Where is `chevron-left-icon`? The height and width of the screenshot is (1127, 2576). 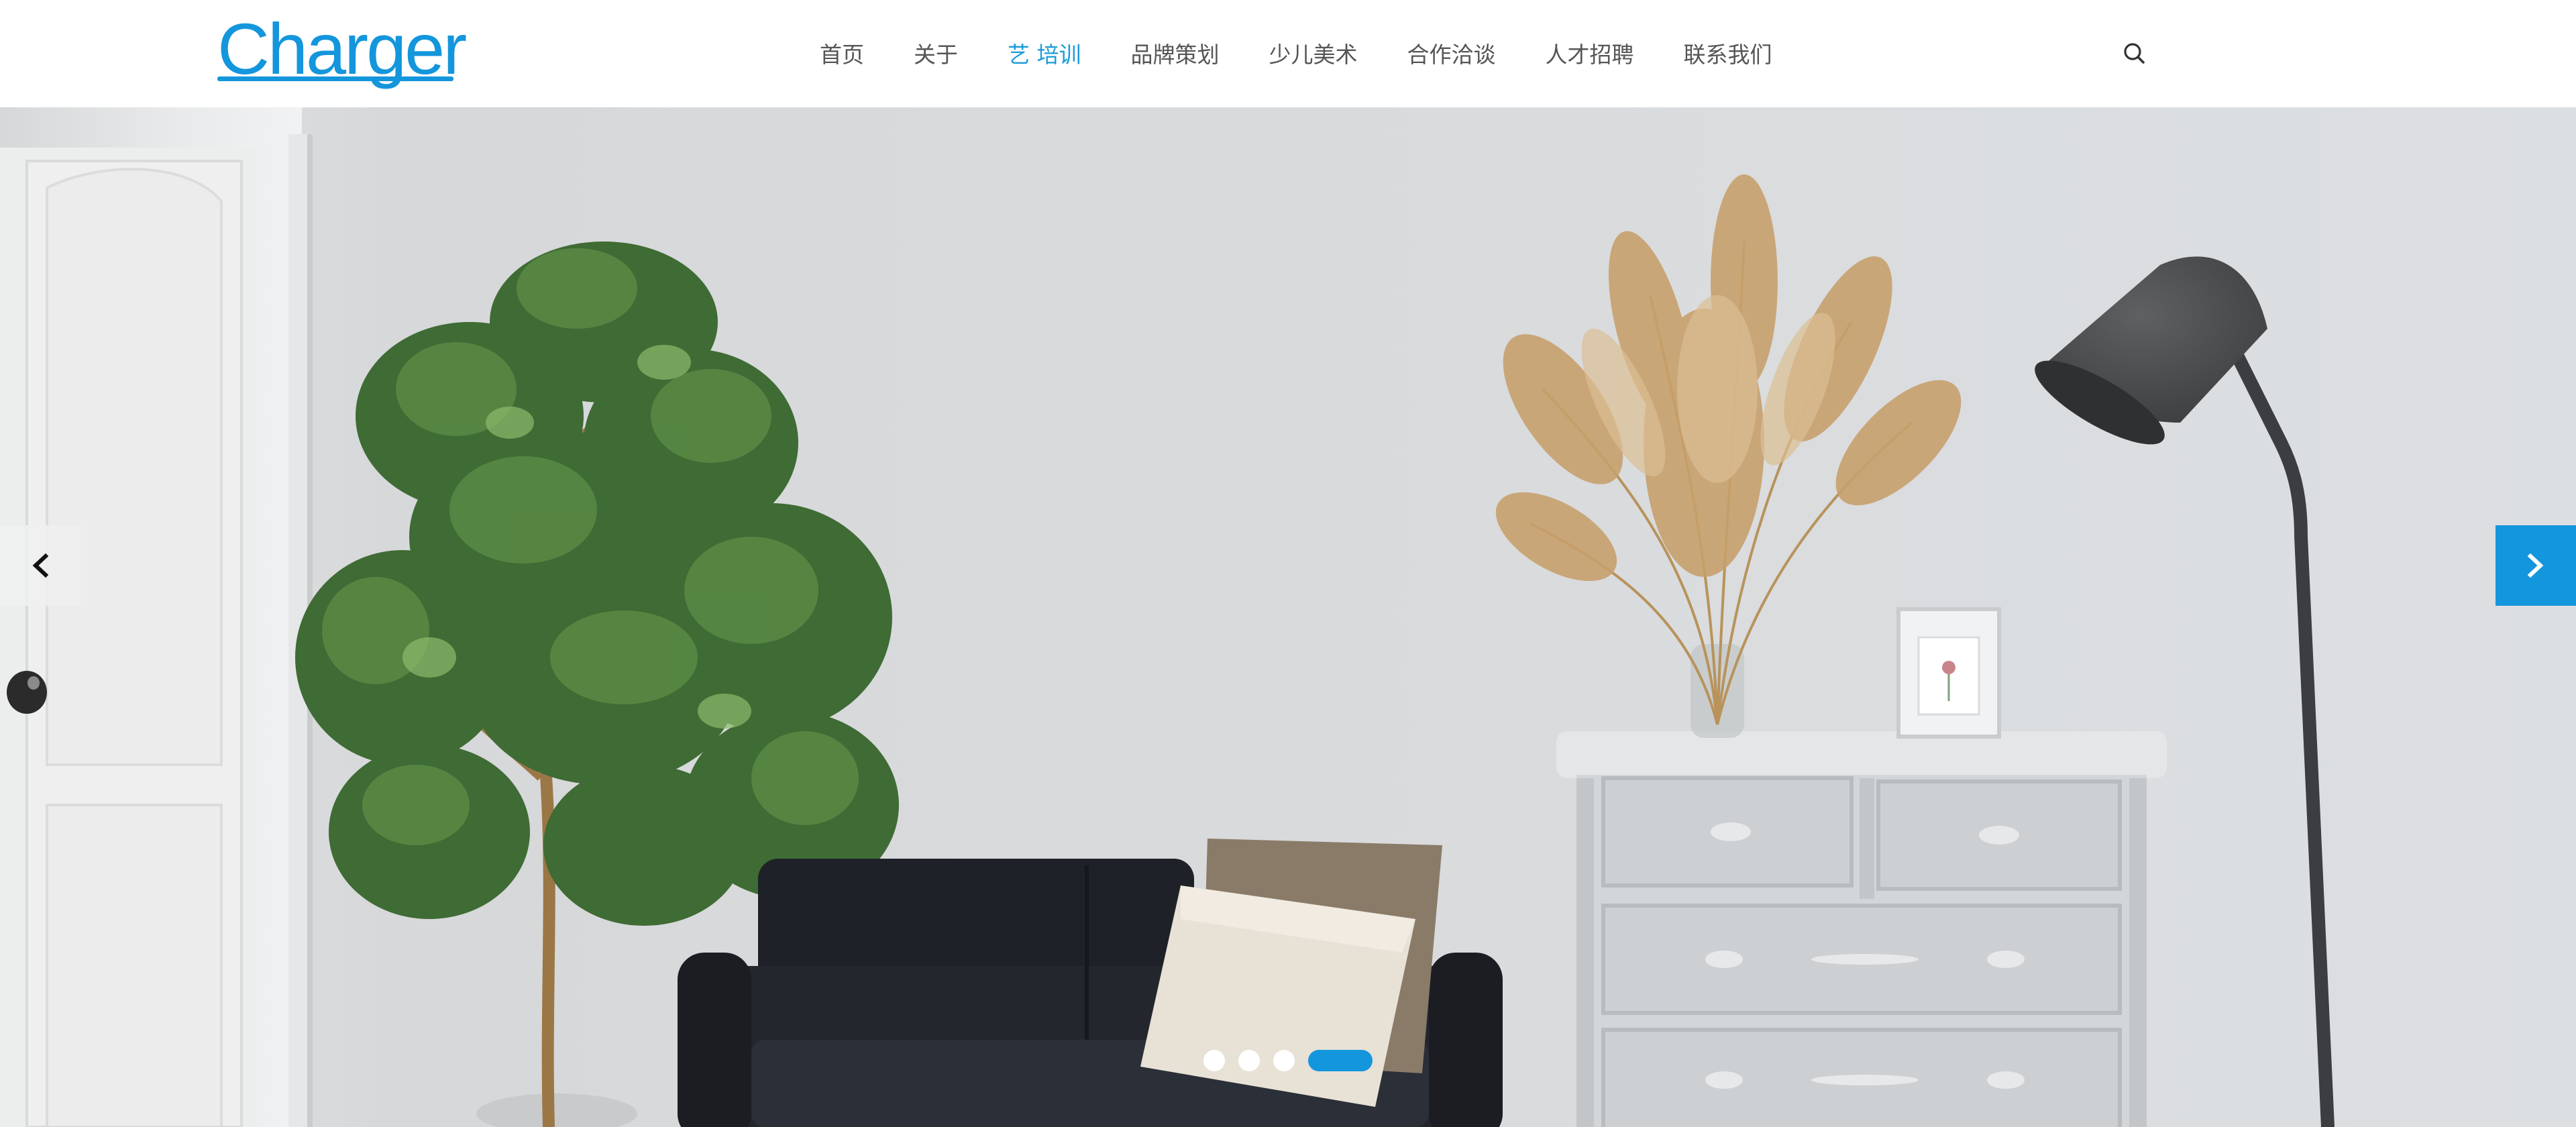 chevron-left-icon is located at coordinates (40, 565).